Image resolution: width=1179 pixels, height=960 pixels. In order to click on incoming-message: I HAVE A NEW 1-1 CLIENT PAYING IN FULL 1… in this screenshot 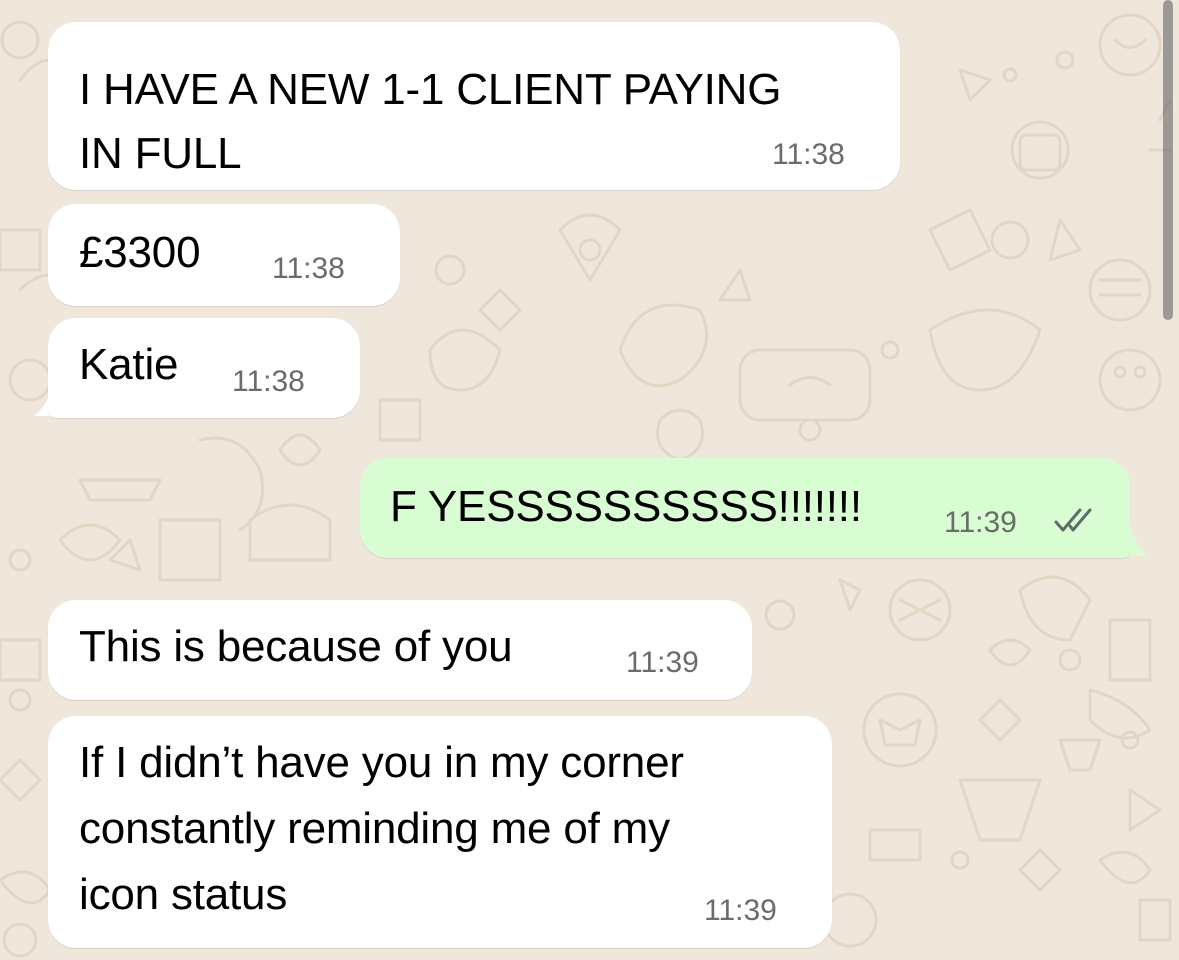, I will do `click(474, 106)`.